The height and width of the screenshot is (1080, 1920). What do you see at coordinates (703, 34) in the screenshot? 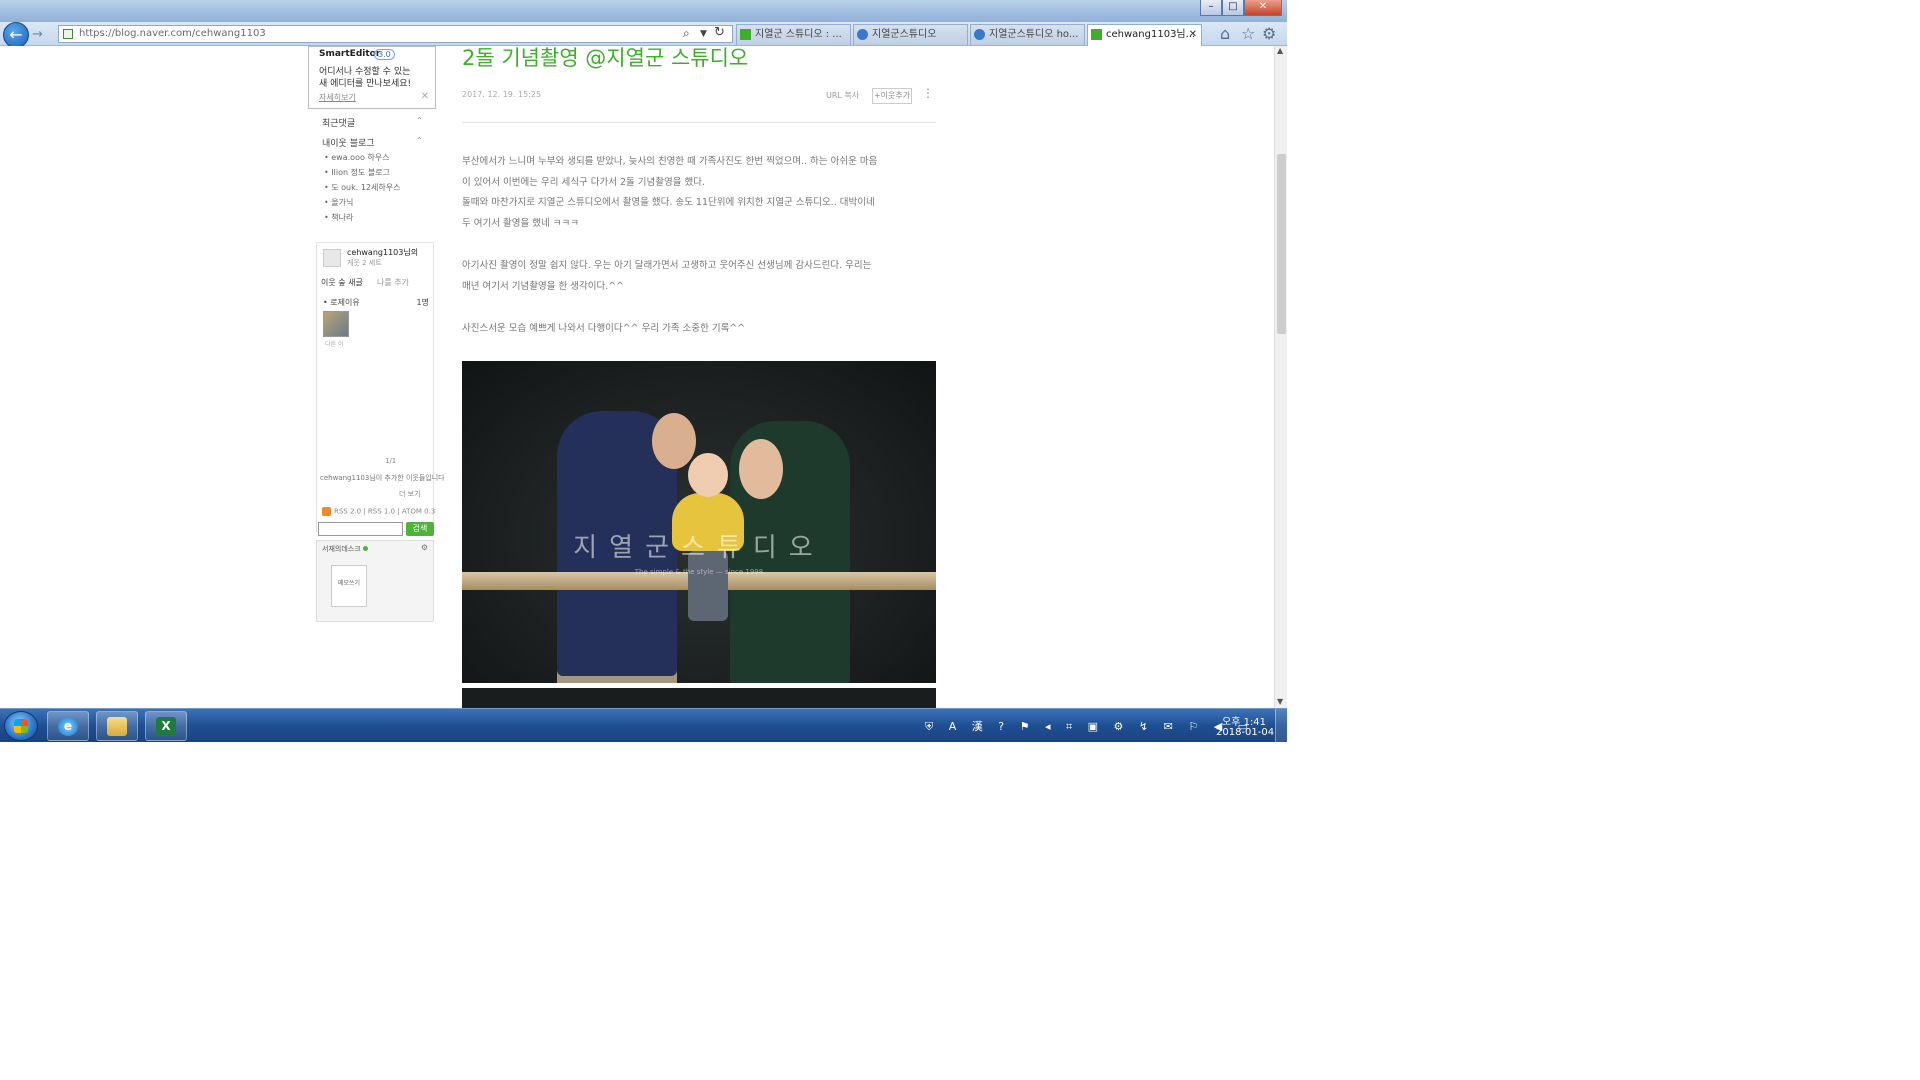
I see `chevron-down-icon: ▼` at bounding box center [703, 34].